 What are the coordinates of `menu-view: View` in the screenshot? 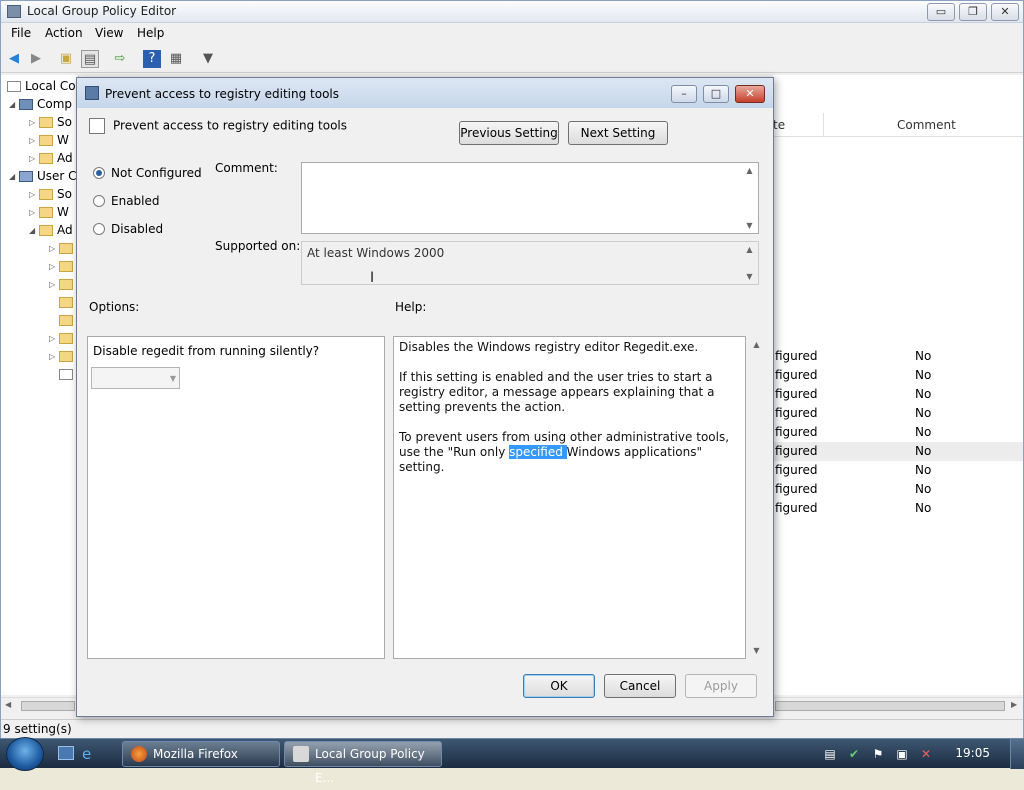 It's located at (109, 33).